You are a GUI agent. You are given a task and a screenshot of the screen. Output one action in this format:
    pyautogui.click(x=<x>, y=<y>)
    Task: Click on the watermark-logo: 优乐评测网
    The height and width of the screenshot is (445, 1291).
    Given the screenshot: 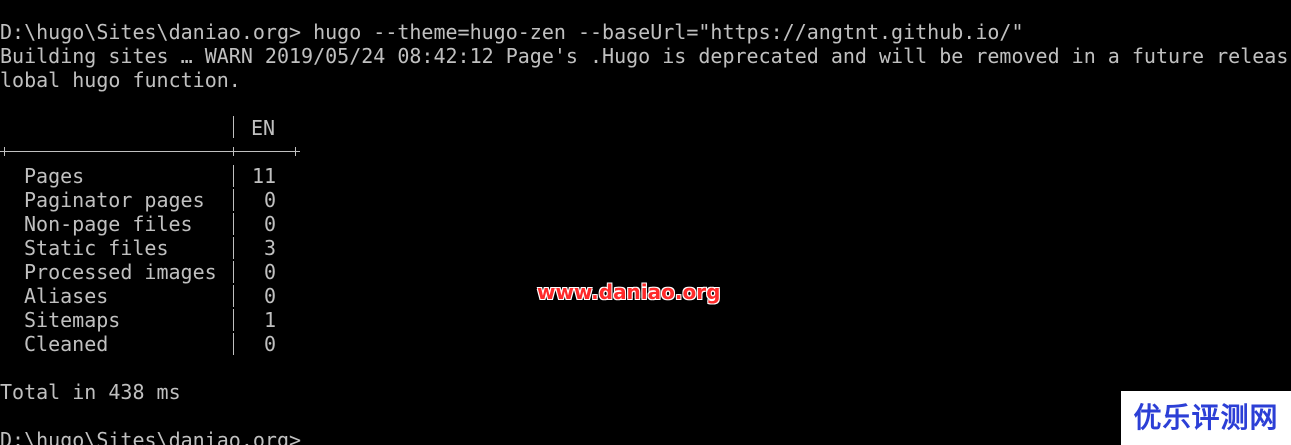 What is the action you would take?
    pyautogui.click(x=1206, y=418)
    